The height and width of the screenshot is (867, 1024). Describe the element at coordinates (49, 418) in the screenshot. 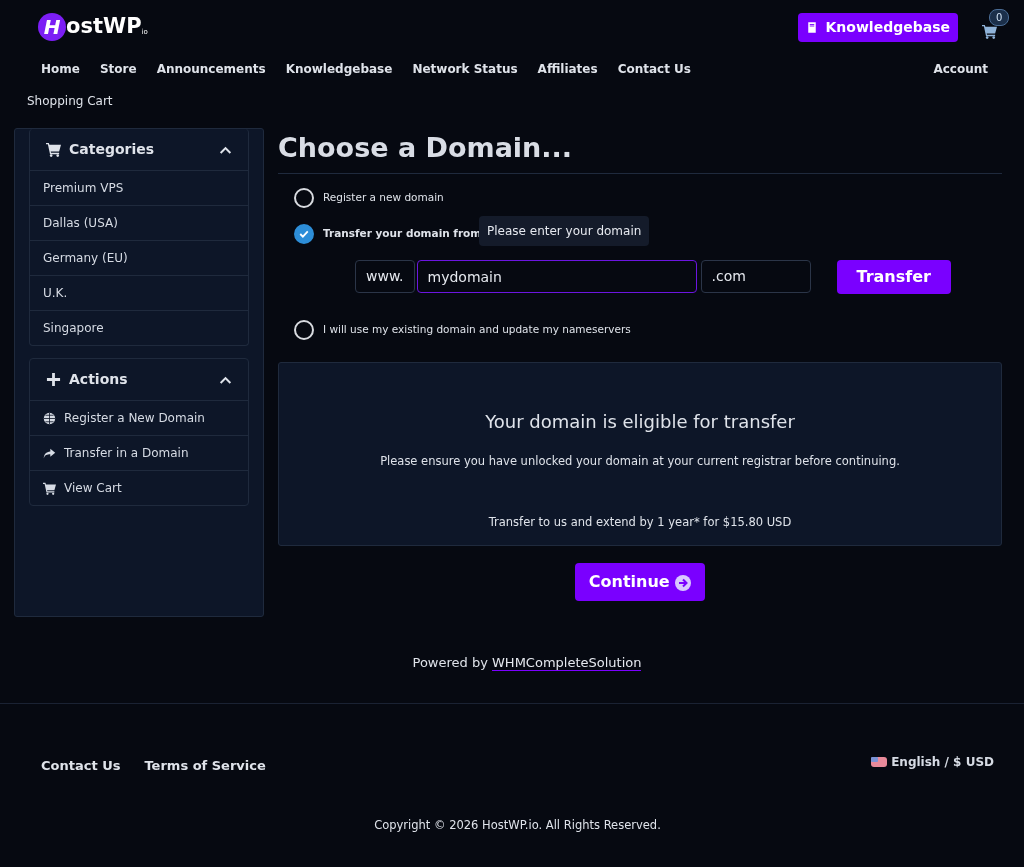

I see `globe-icon` at that location.